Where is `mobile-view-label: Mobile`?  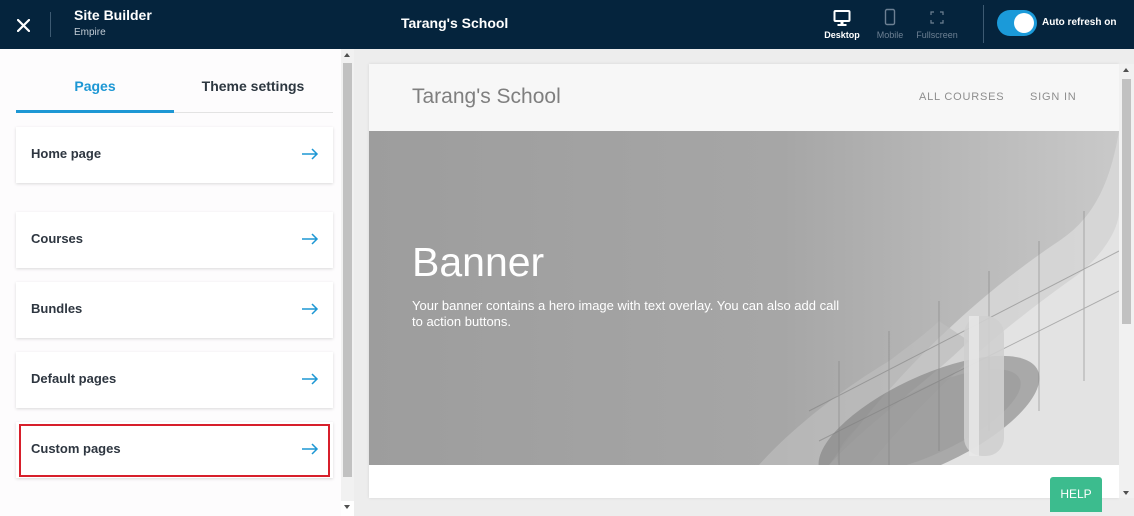
mobile-view-label: Mobile is located at coordinates (890, 35).